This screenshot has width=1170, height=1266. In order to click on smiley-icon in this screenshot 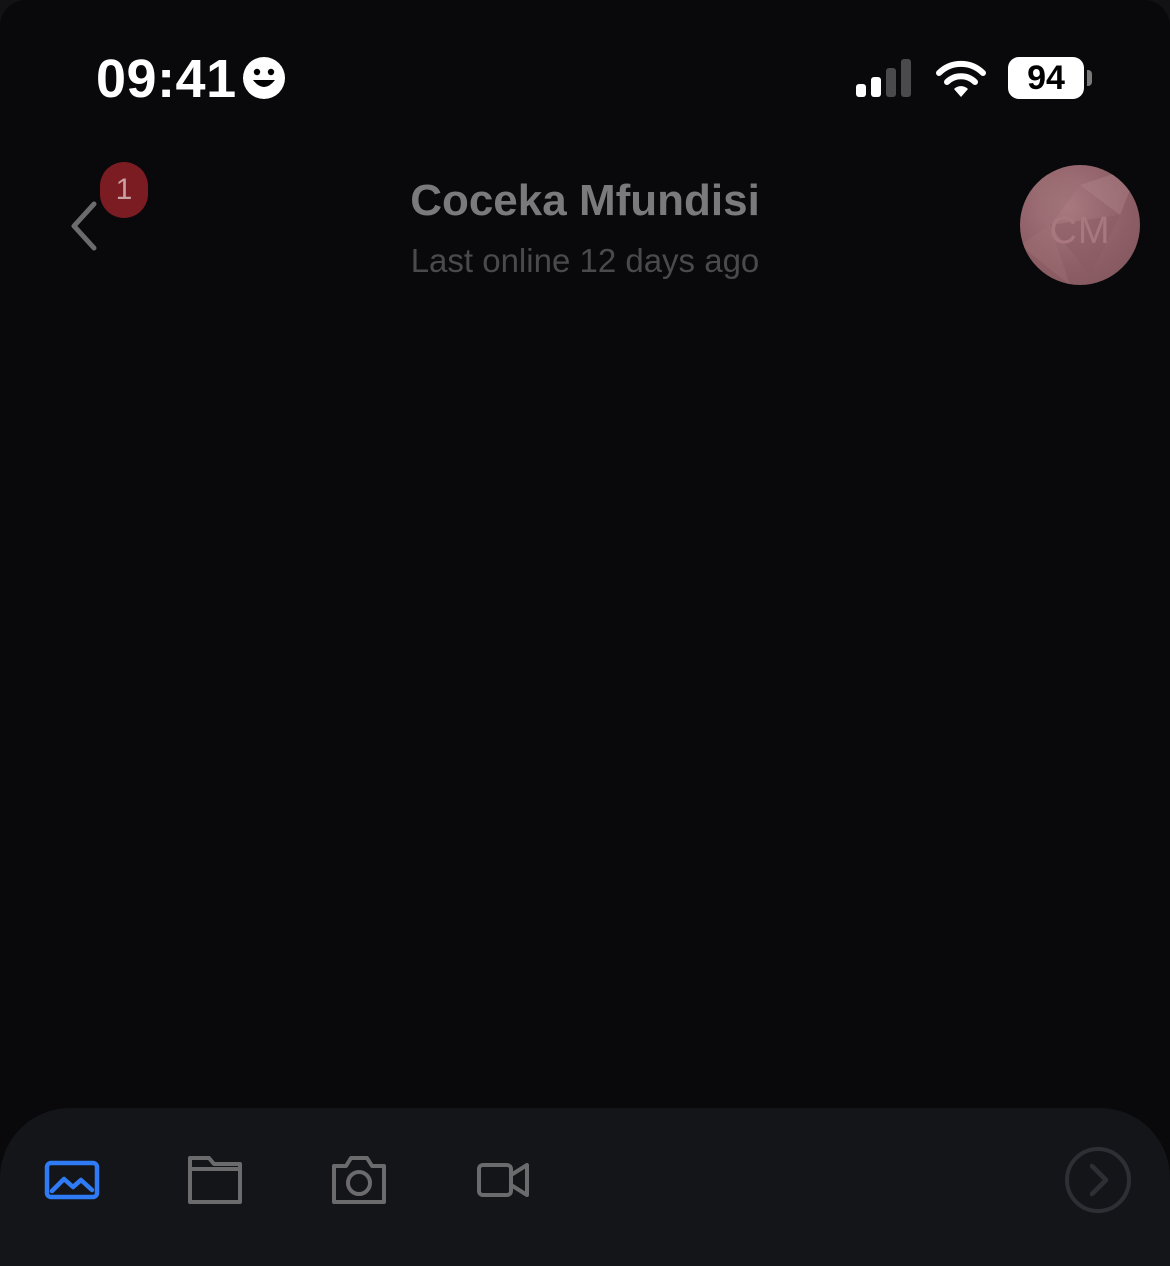, I will do `click(264, 78)`.